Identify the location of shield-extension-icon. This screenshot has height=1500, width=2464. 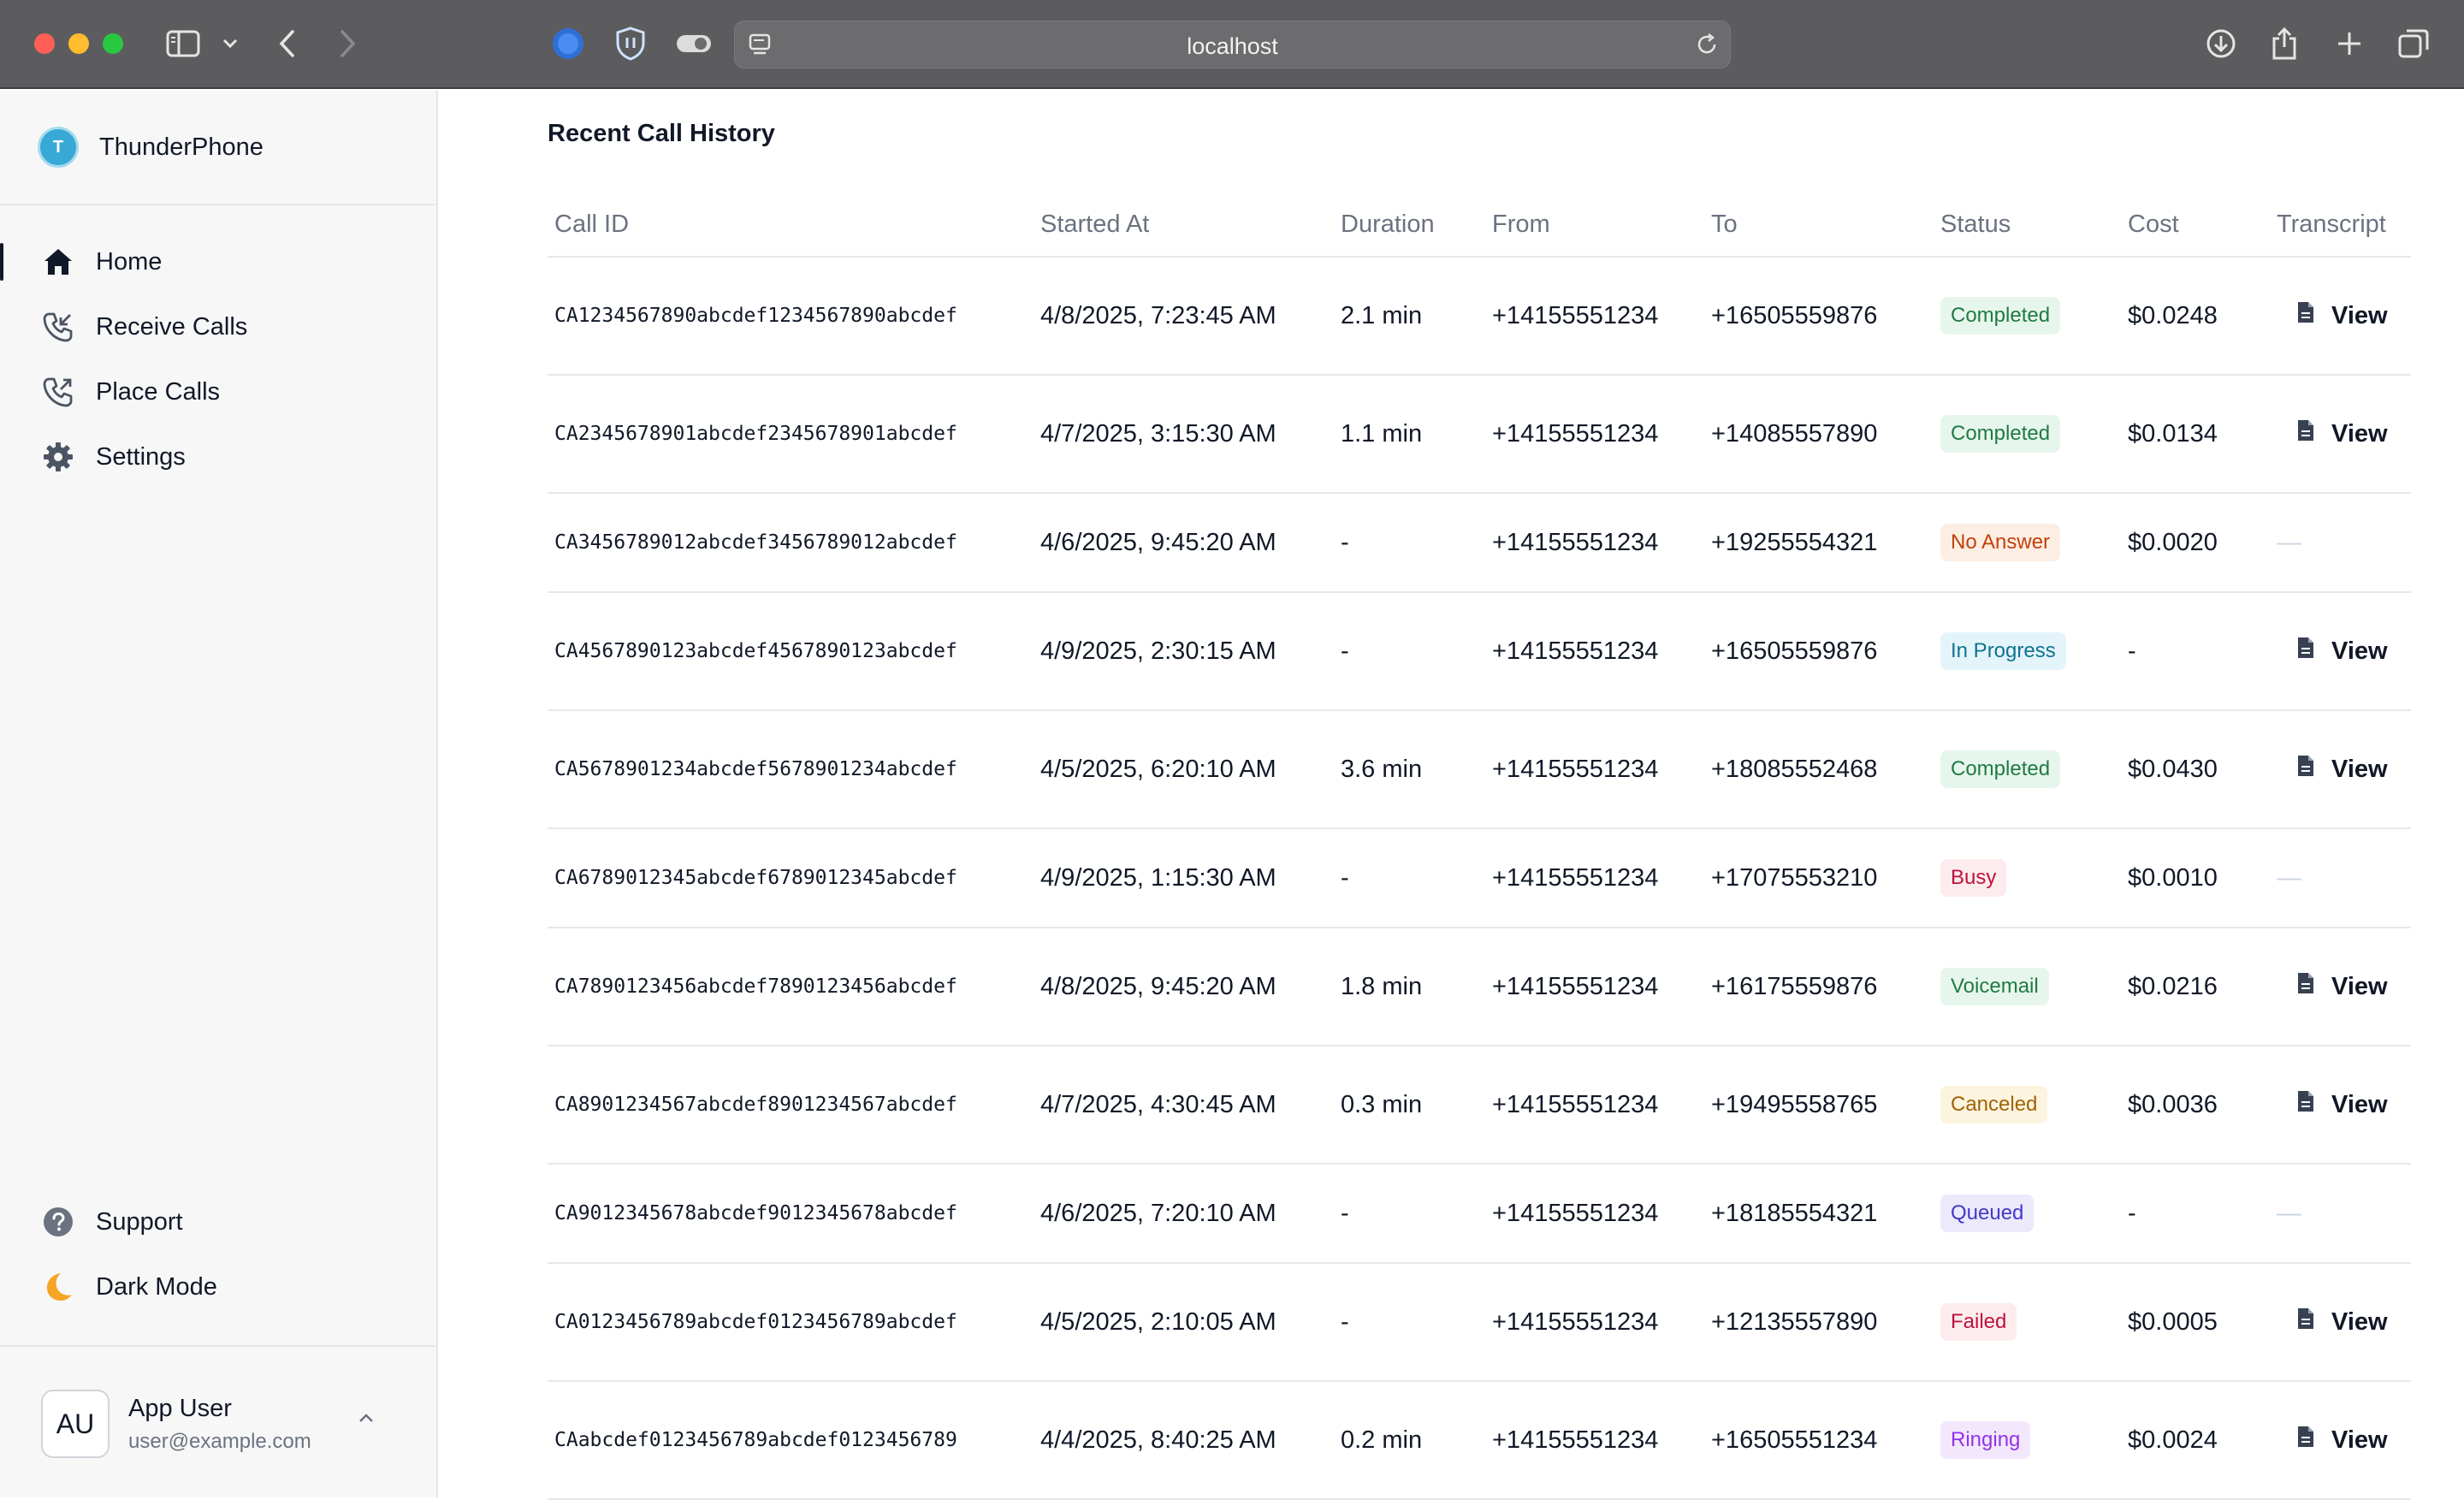
(630, 44).